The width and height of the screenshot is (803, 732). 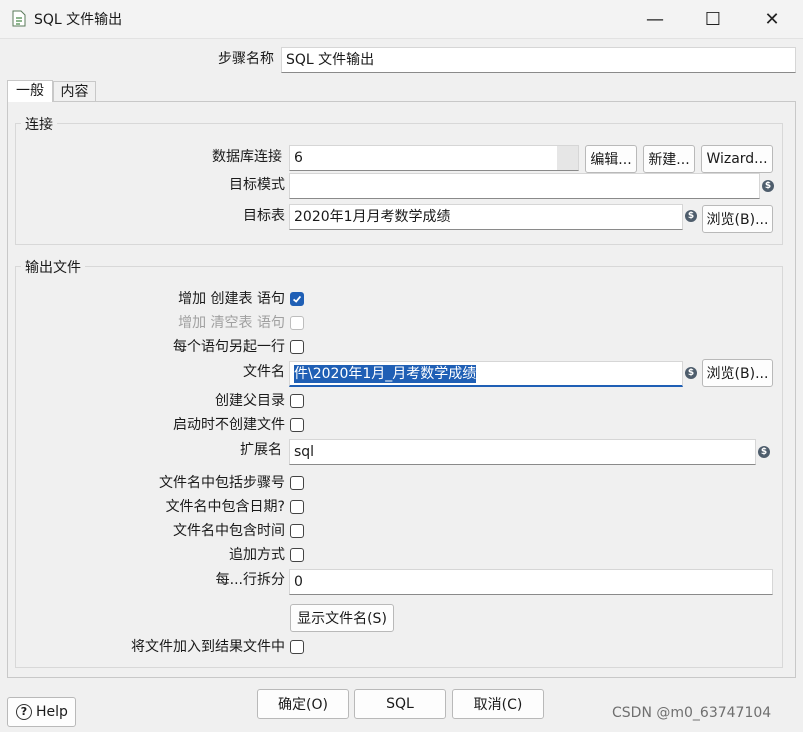 What do you see at coordinates (19, 18) in the screenshot?
I see `document-icon` at bounding box center [19, 18].